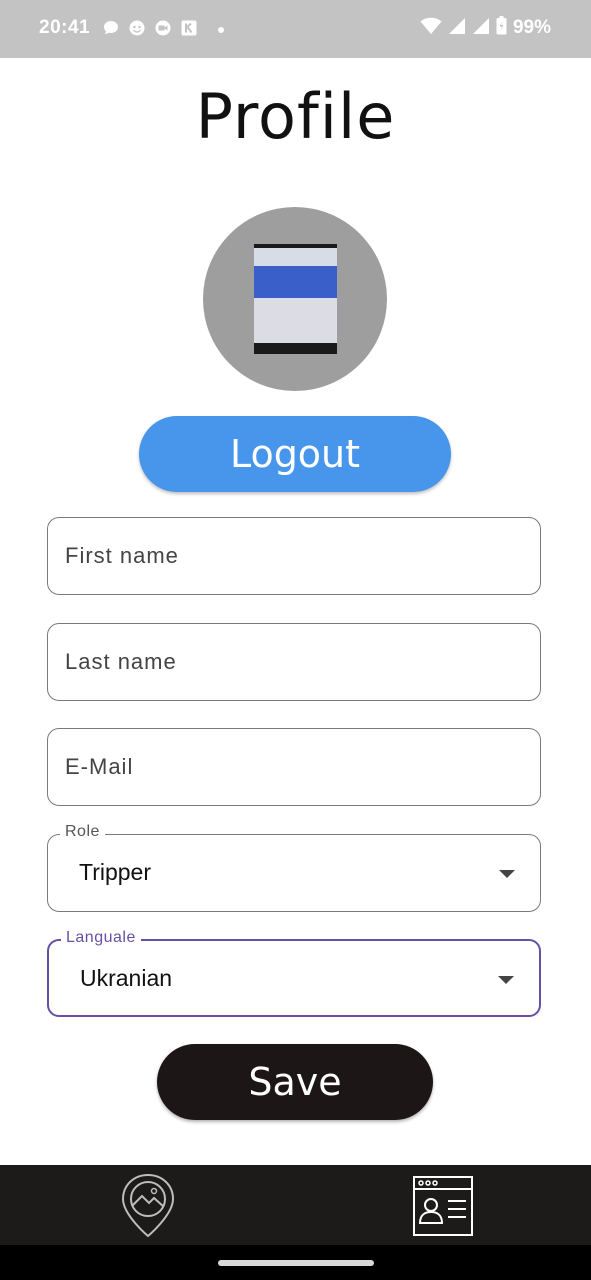 This screenshot has height=1280, width=591. Describe the element at coordinates (295, 282) in the screenshot. I see `photo-detail-band` at that location.